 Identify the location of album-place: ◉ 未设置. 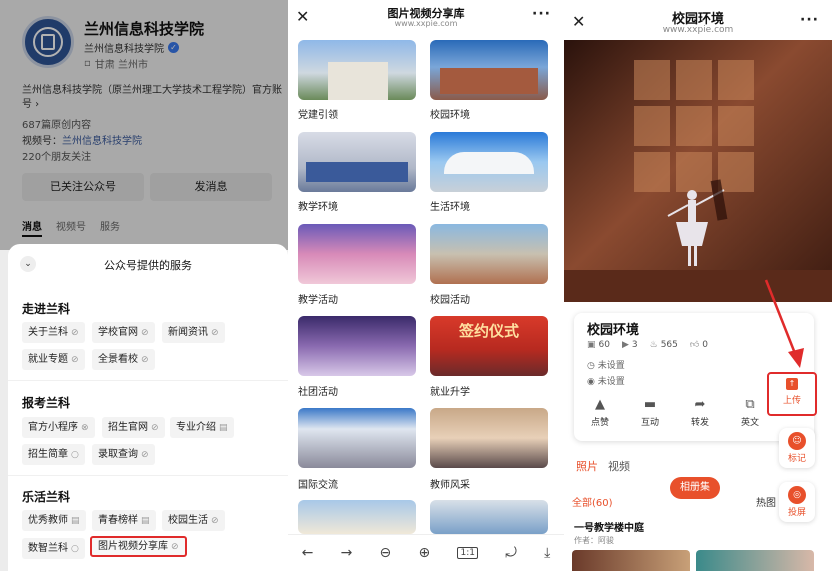
(606, 380).